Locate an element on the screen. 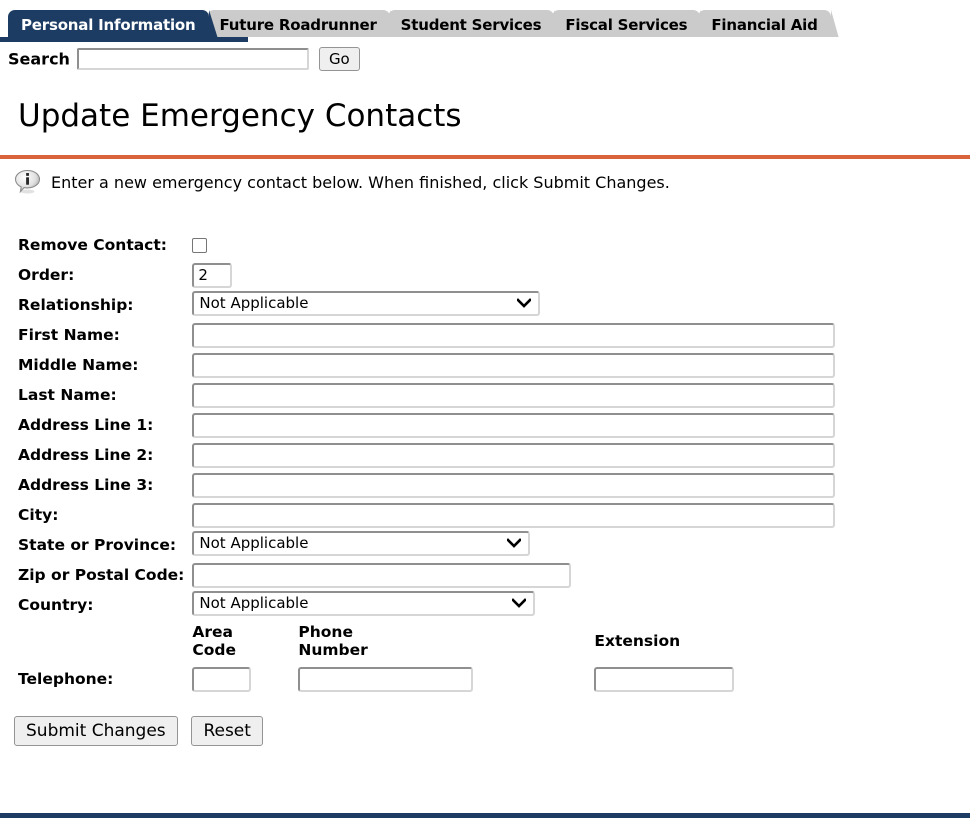 The width and height of the screenshot is (970, 827). tab-bar-underline-rest is located at coordinates (609, 39).